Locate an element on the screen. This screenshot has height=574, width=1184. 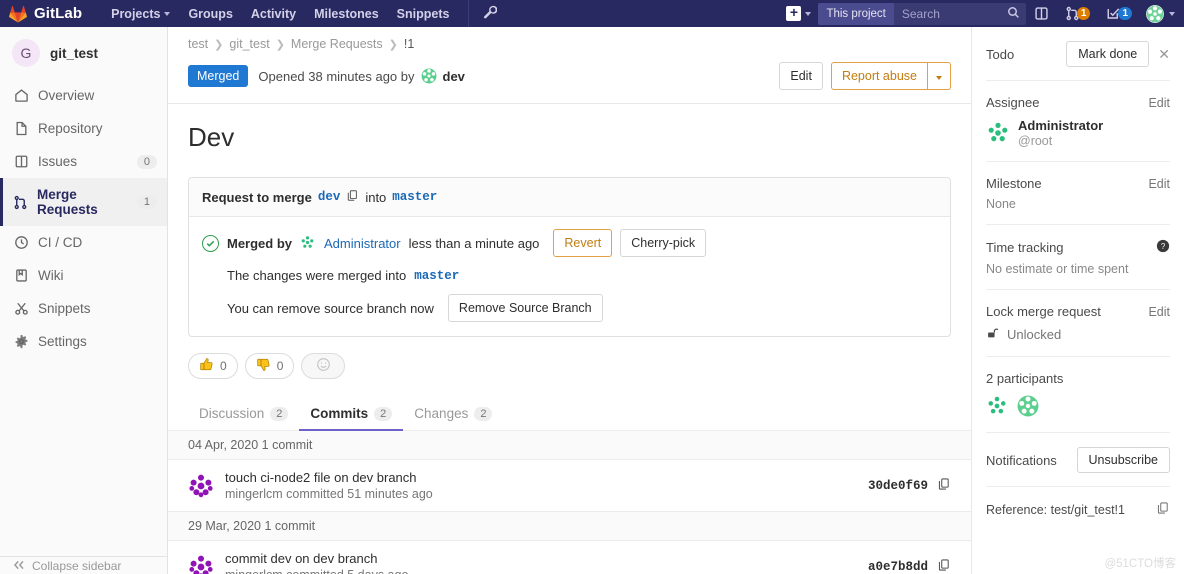
navbar-issues-button is located at coordinates (1041, 13).